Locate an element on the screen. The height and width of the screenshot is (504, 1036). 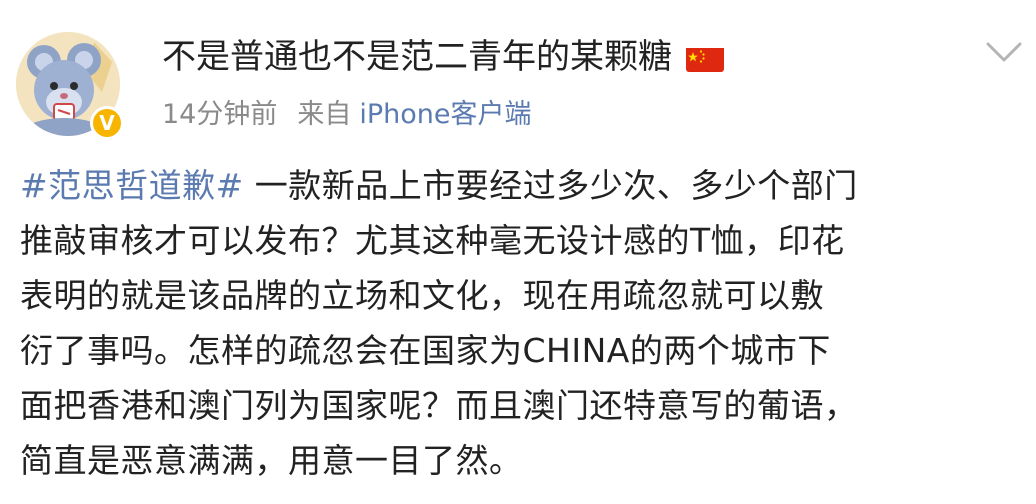
content-line-2: 推敲审核才可以发布？尤其这种毫无设计感的T恤，印花 is located at coordinates (432, 240).